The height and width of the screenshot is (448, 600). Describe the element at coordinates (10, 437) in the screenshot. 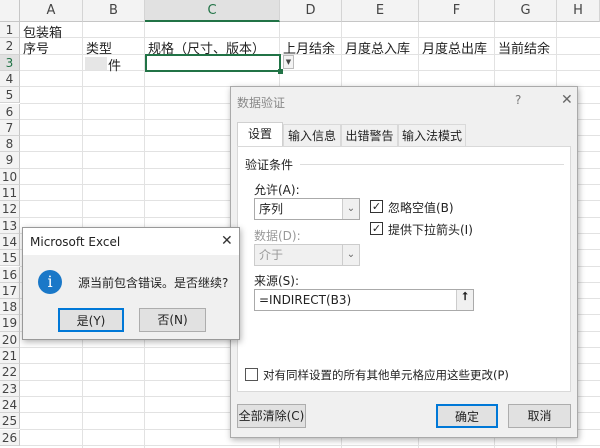

I see `row-header-26: 26` at that location.